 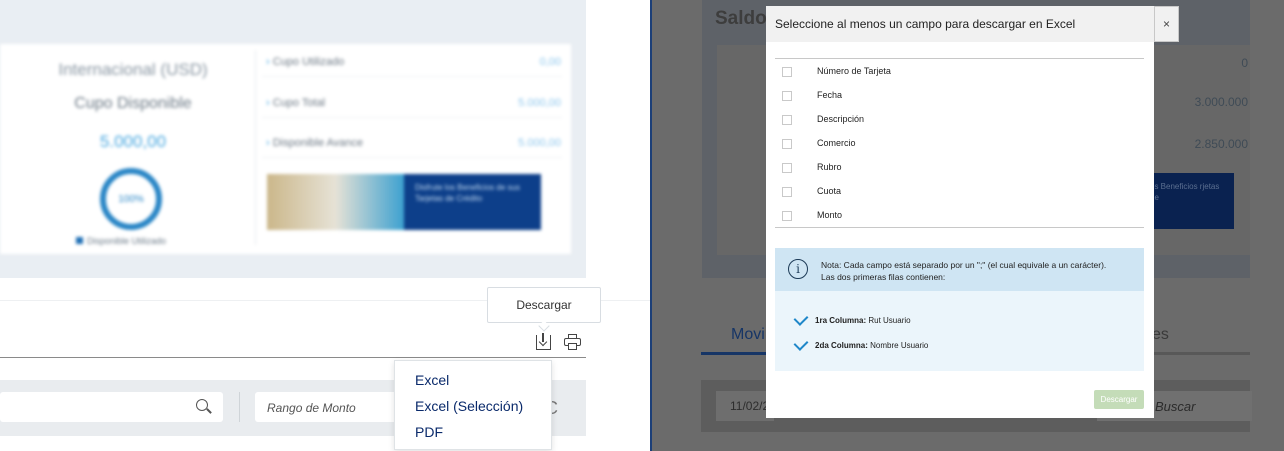 What do you see at coordinates (1160, 334) in the screenshot?
I see `bg-tab-other: es` at bounding box center [1160, 334].